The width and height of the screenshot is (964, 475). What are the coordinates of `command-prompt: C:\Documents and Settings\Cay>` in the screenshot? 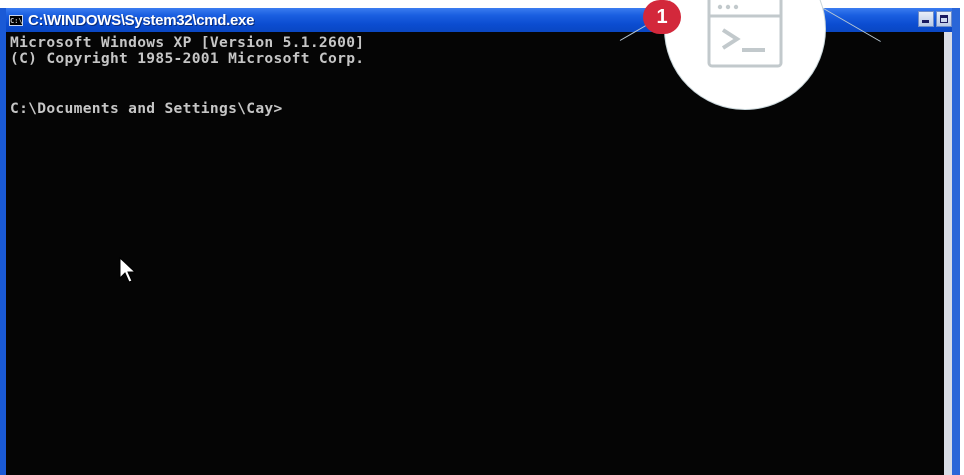 It's located at (146, 108).